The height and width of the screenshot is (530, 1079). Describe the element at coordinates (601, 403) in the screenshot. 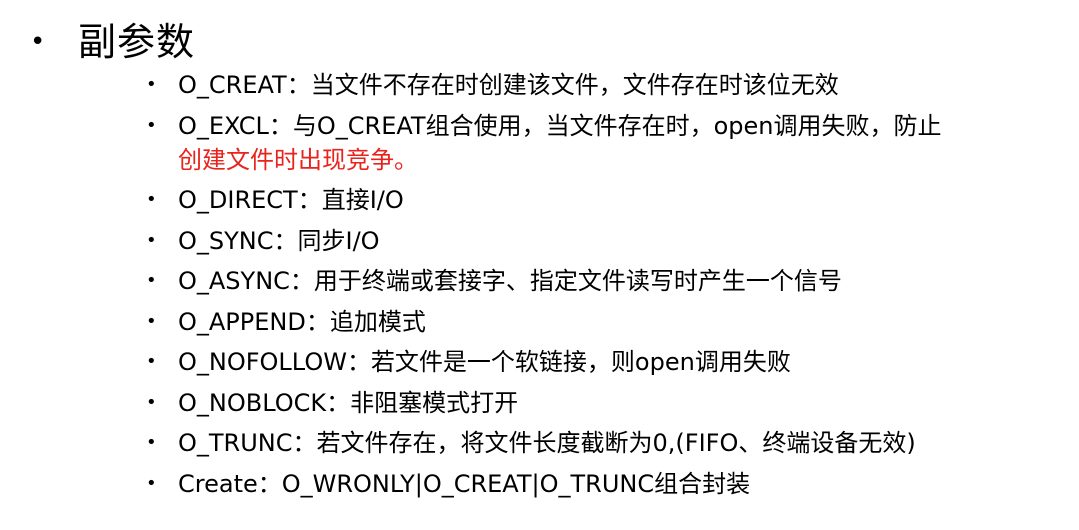

I see `list-item-o-noblock: • O_NOBLOCK：非阻塞模式打开` at that location.